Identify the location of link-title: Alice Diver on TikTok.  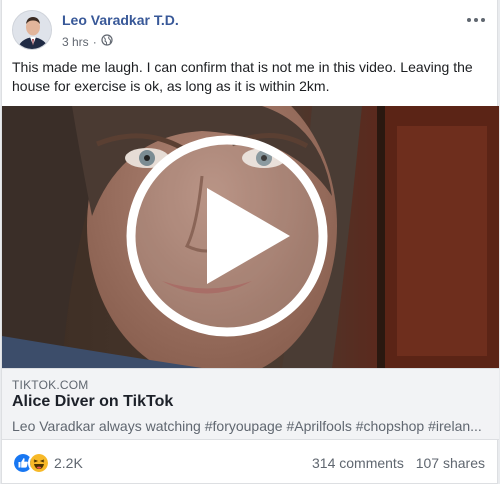
(92, 402).